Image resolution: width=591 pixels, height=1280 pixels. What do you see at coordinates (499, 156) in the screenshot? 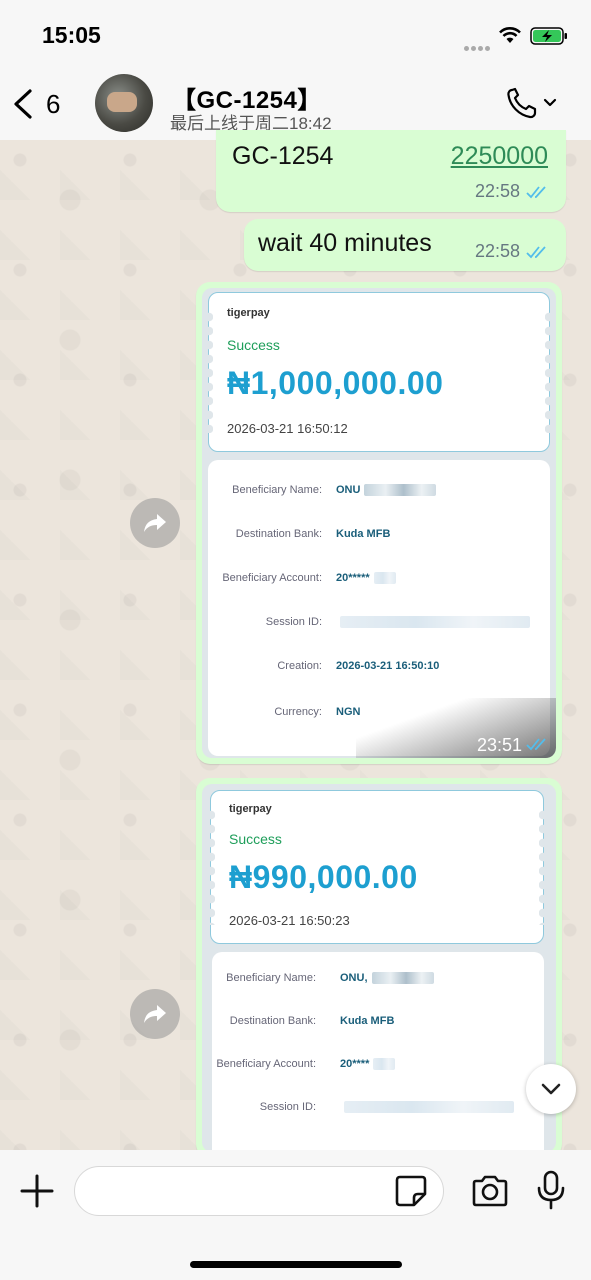
I see `message-link: 2250000` at bounding box center [499, 156].